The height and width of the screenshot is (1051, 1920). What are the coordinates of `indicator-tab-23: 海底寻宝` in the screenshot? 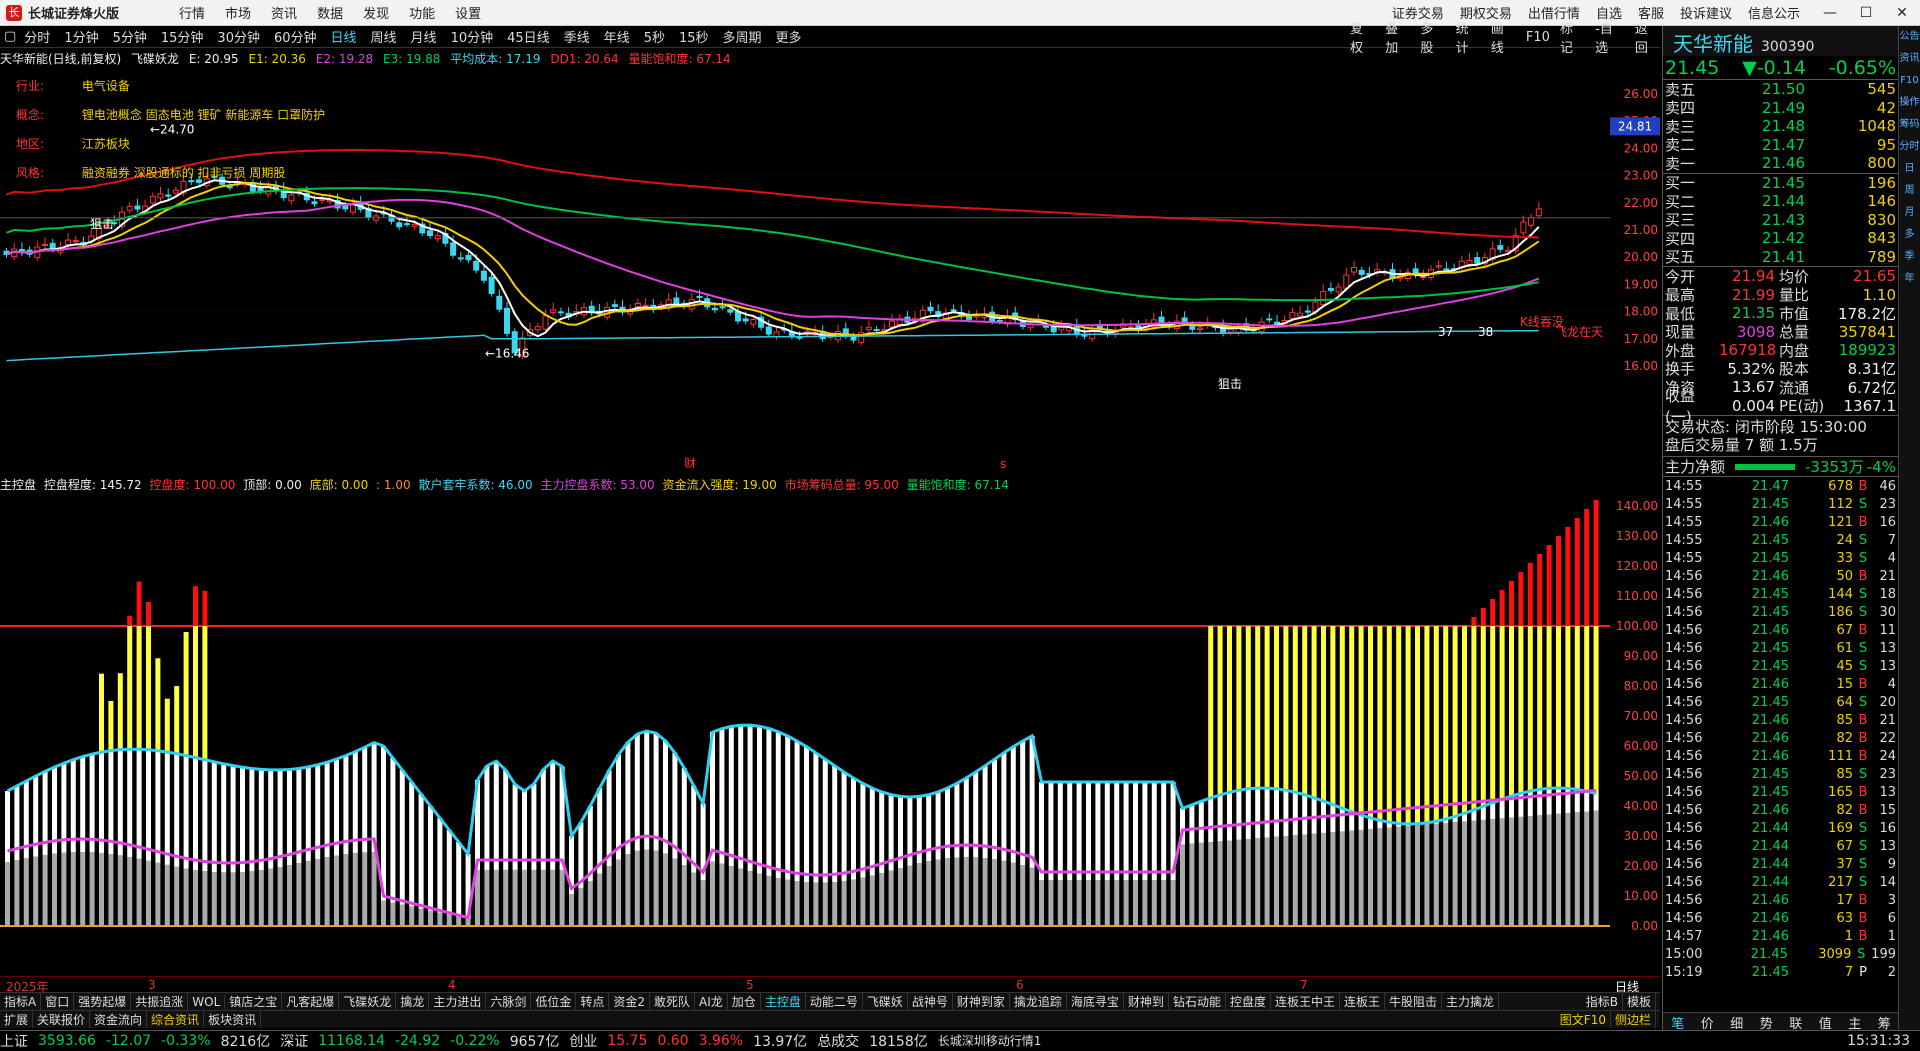 It's located at (1095, 1001).